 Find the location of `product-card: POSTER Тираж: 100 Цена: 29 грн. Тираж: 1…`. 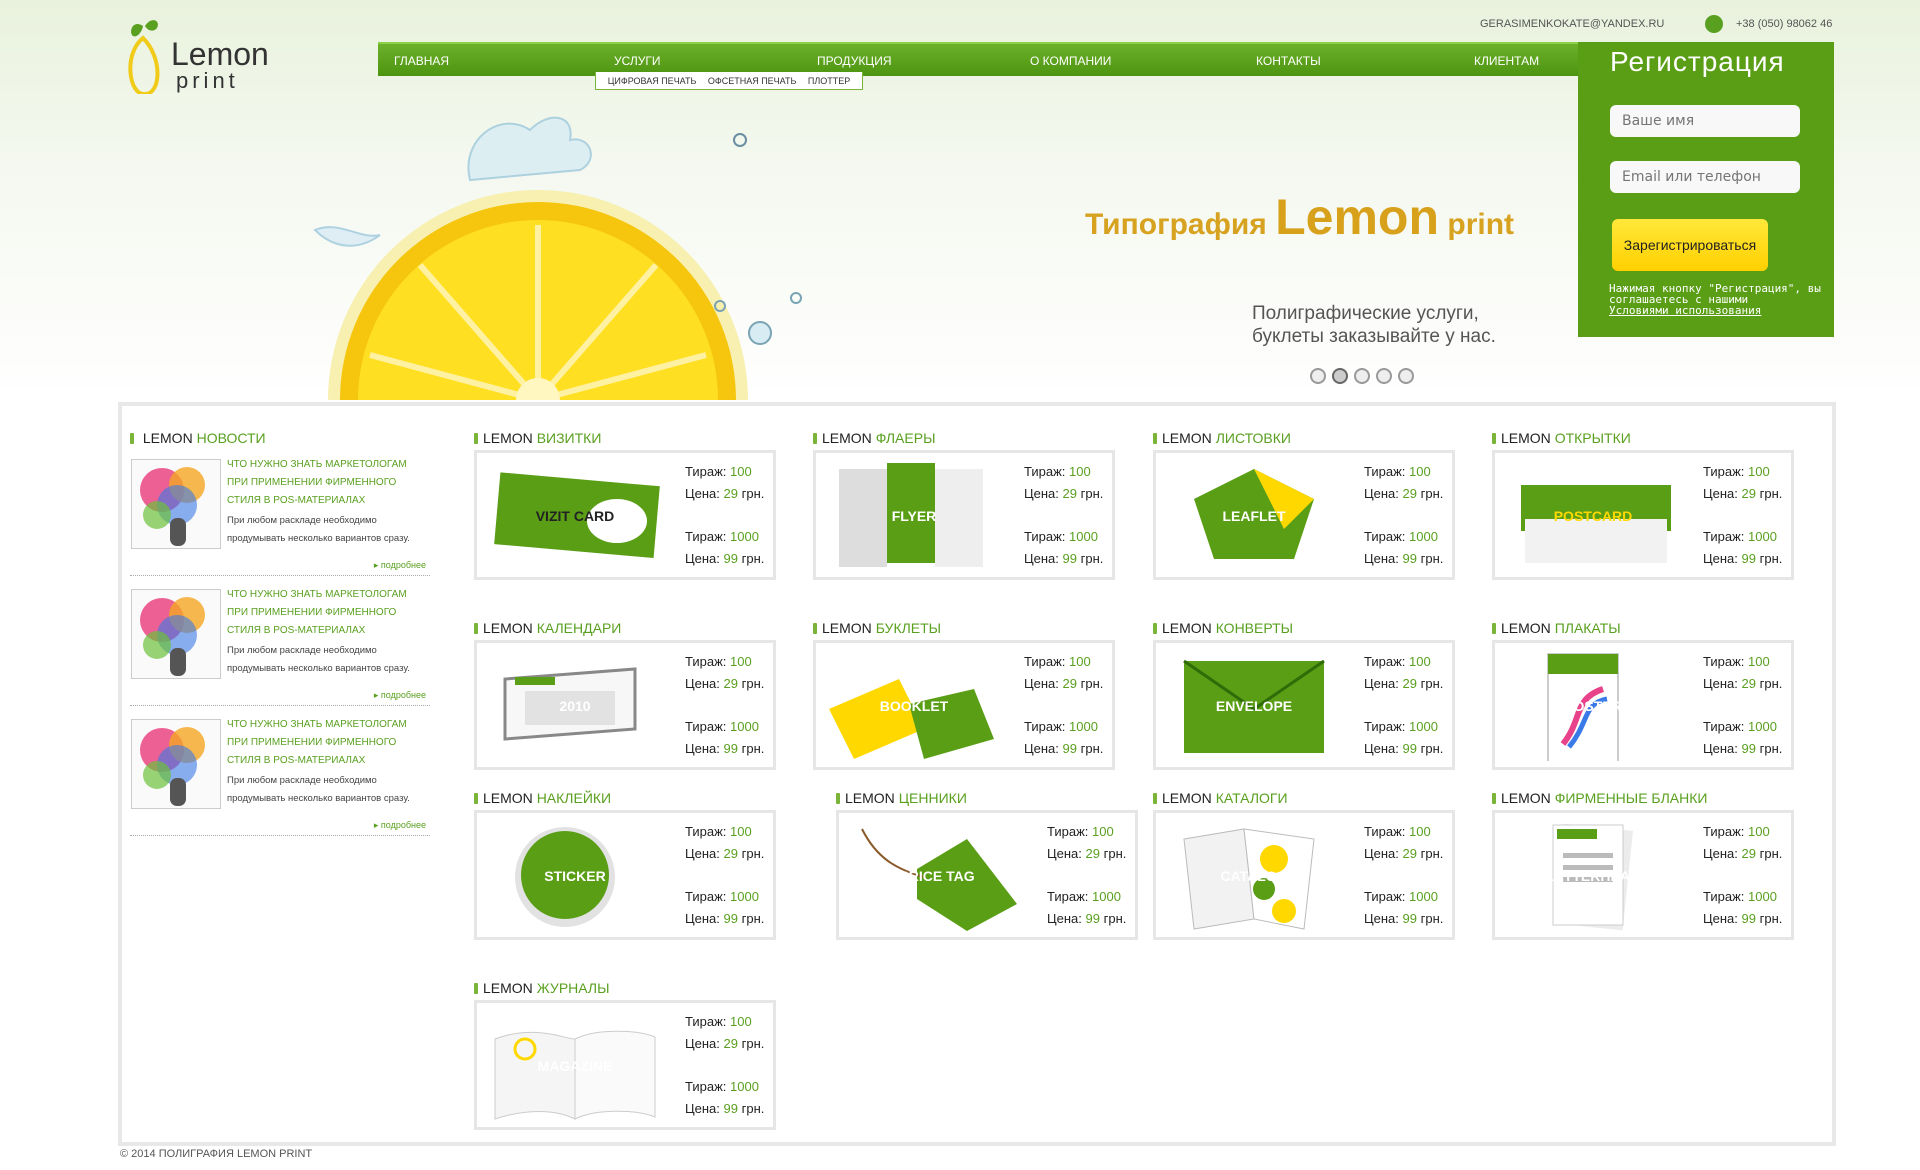

product-card: POSTER Тираж: 100 Цена: 29 грн. Тираж: 1… is located at coordinates (1643, 705).